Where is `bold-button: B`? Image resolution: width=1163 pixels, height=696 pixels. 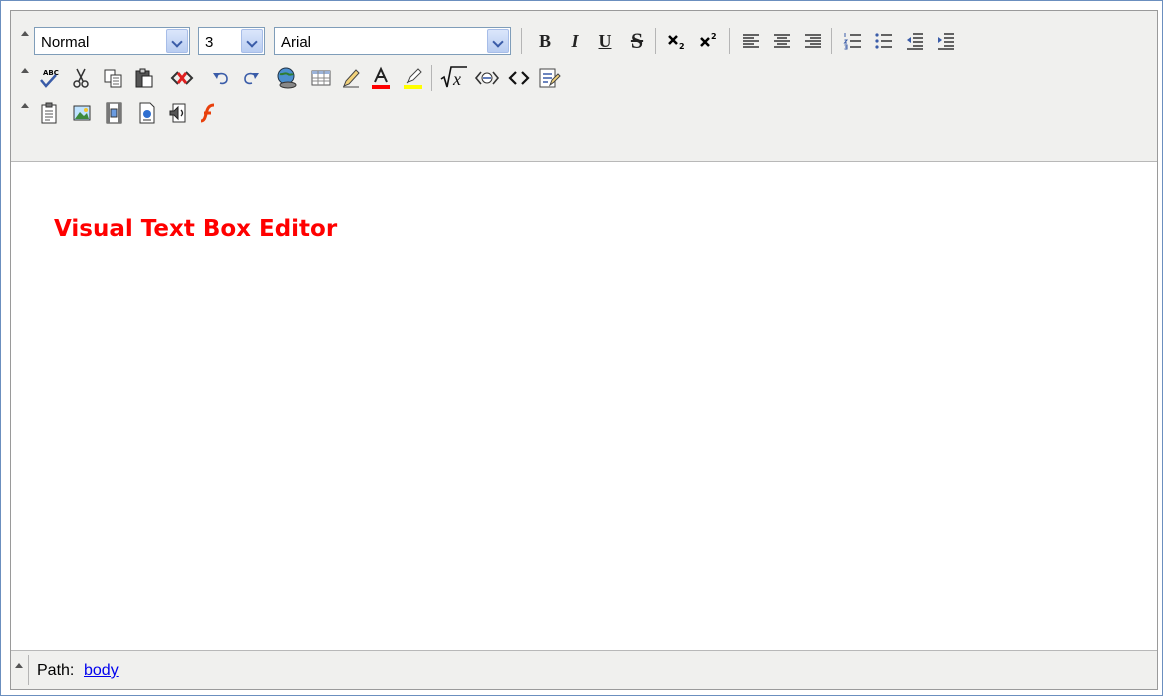 bold-button: B is located at coordinates (545, 41).